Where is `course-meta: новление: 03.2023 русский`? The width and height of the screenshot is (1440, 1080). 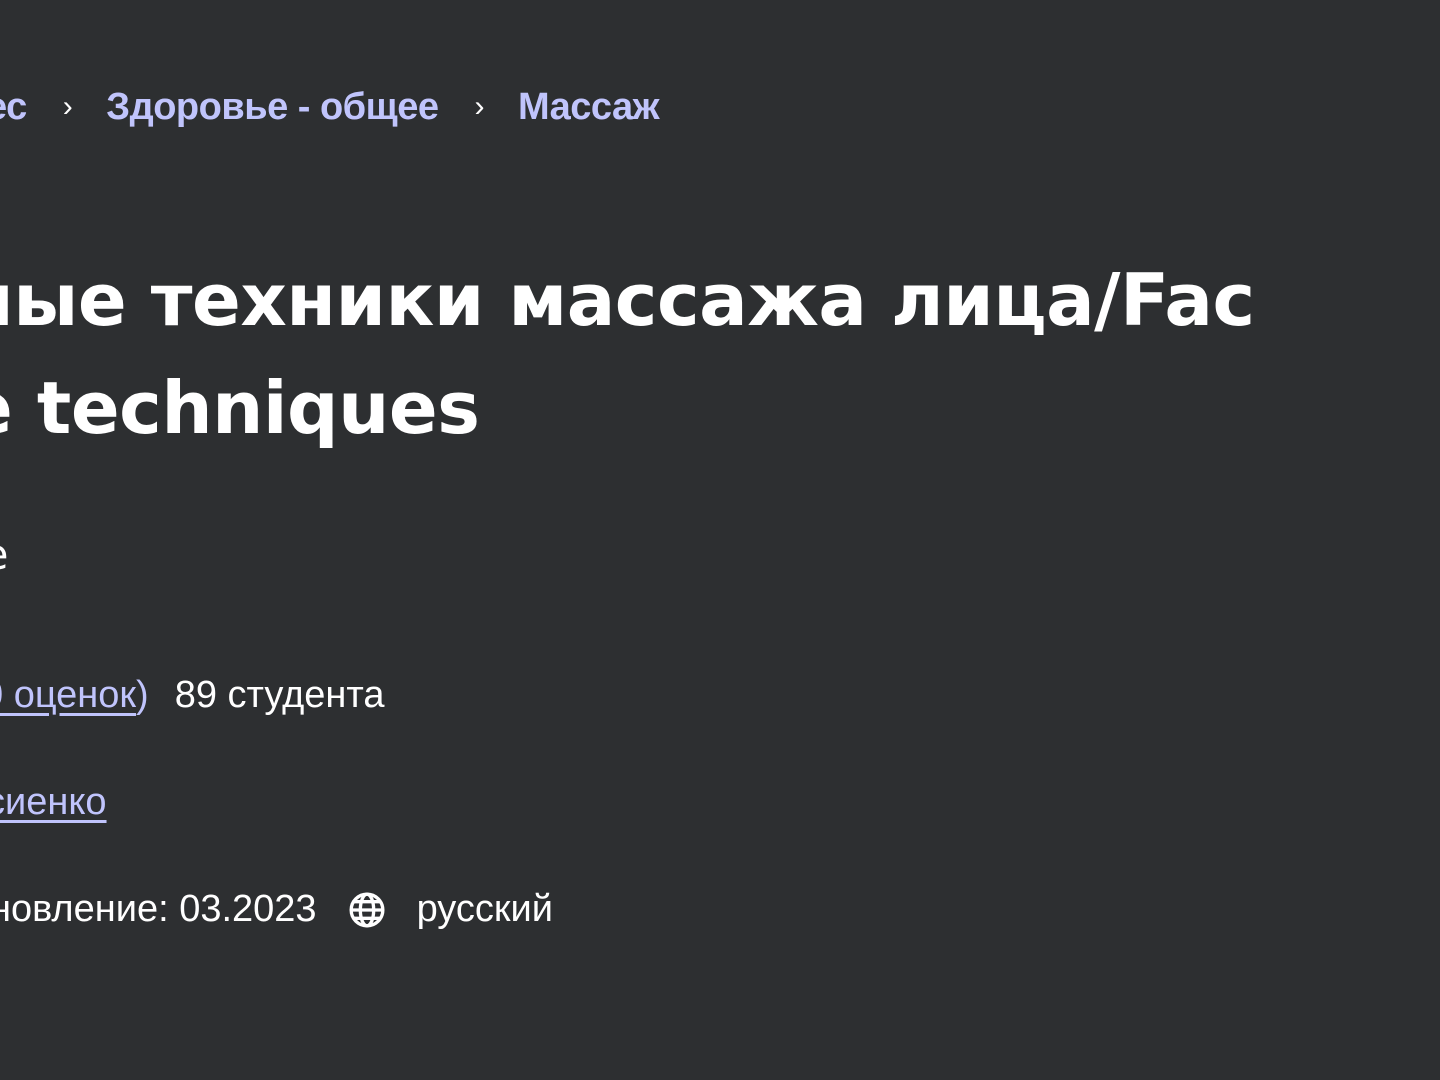 course-meta: новление: 03.2023 русский is located at coordinates (276, 909).